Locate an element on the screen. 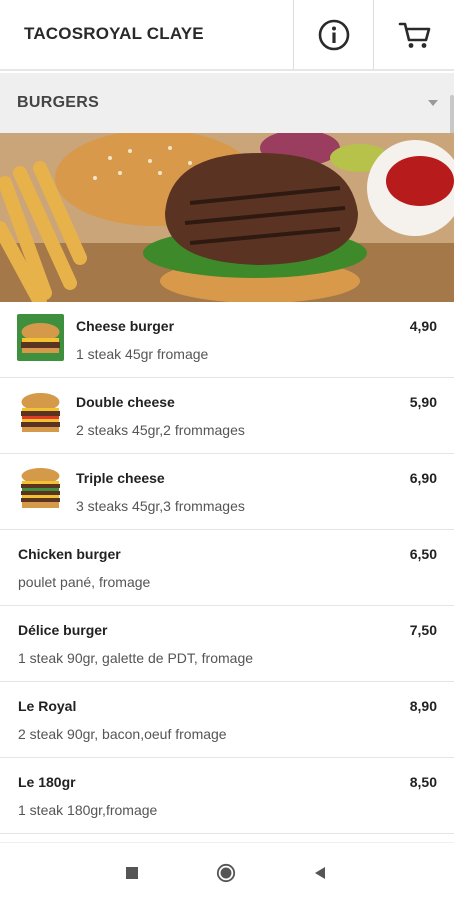  home-button is located at coordinates (226, 873).